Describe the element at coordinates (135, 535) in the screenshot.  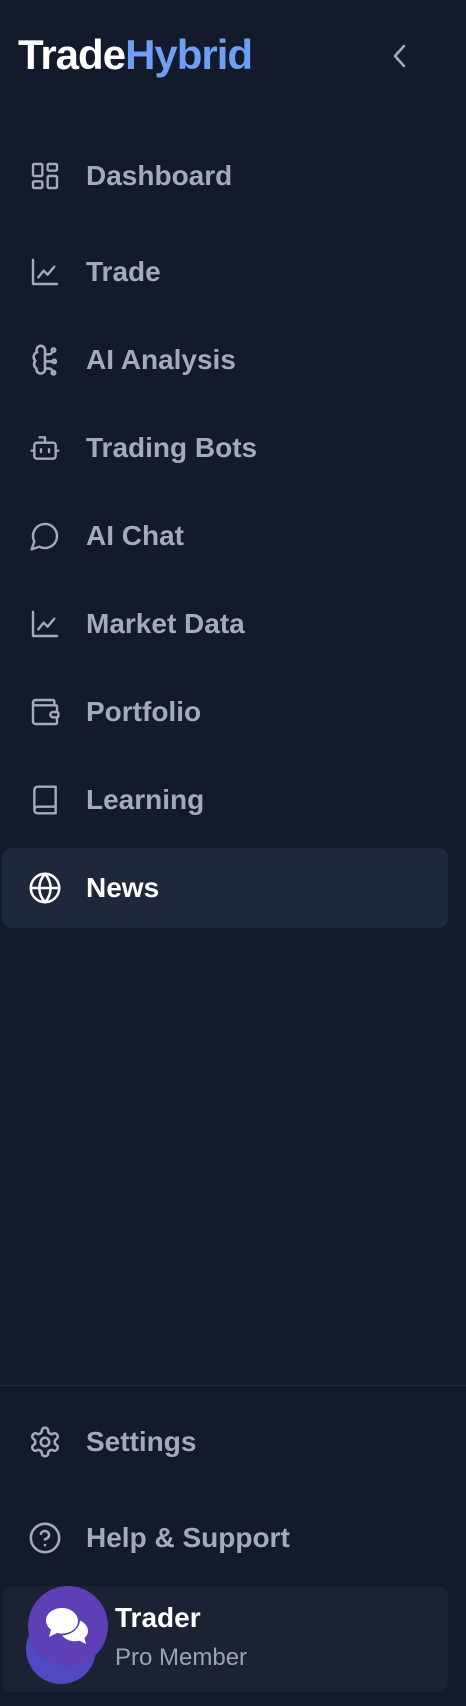
I see `nav-label-ai-chat: AI Chat` at that location.